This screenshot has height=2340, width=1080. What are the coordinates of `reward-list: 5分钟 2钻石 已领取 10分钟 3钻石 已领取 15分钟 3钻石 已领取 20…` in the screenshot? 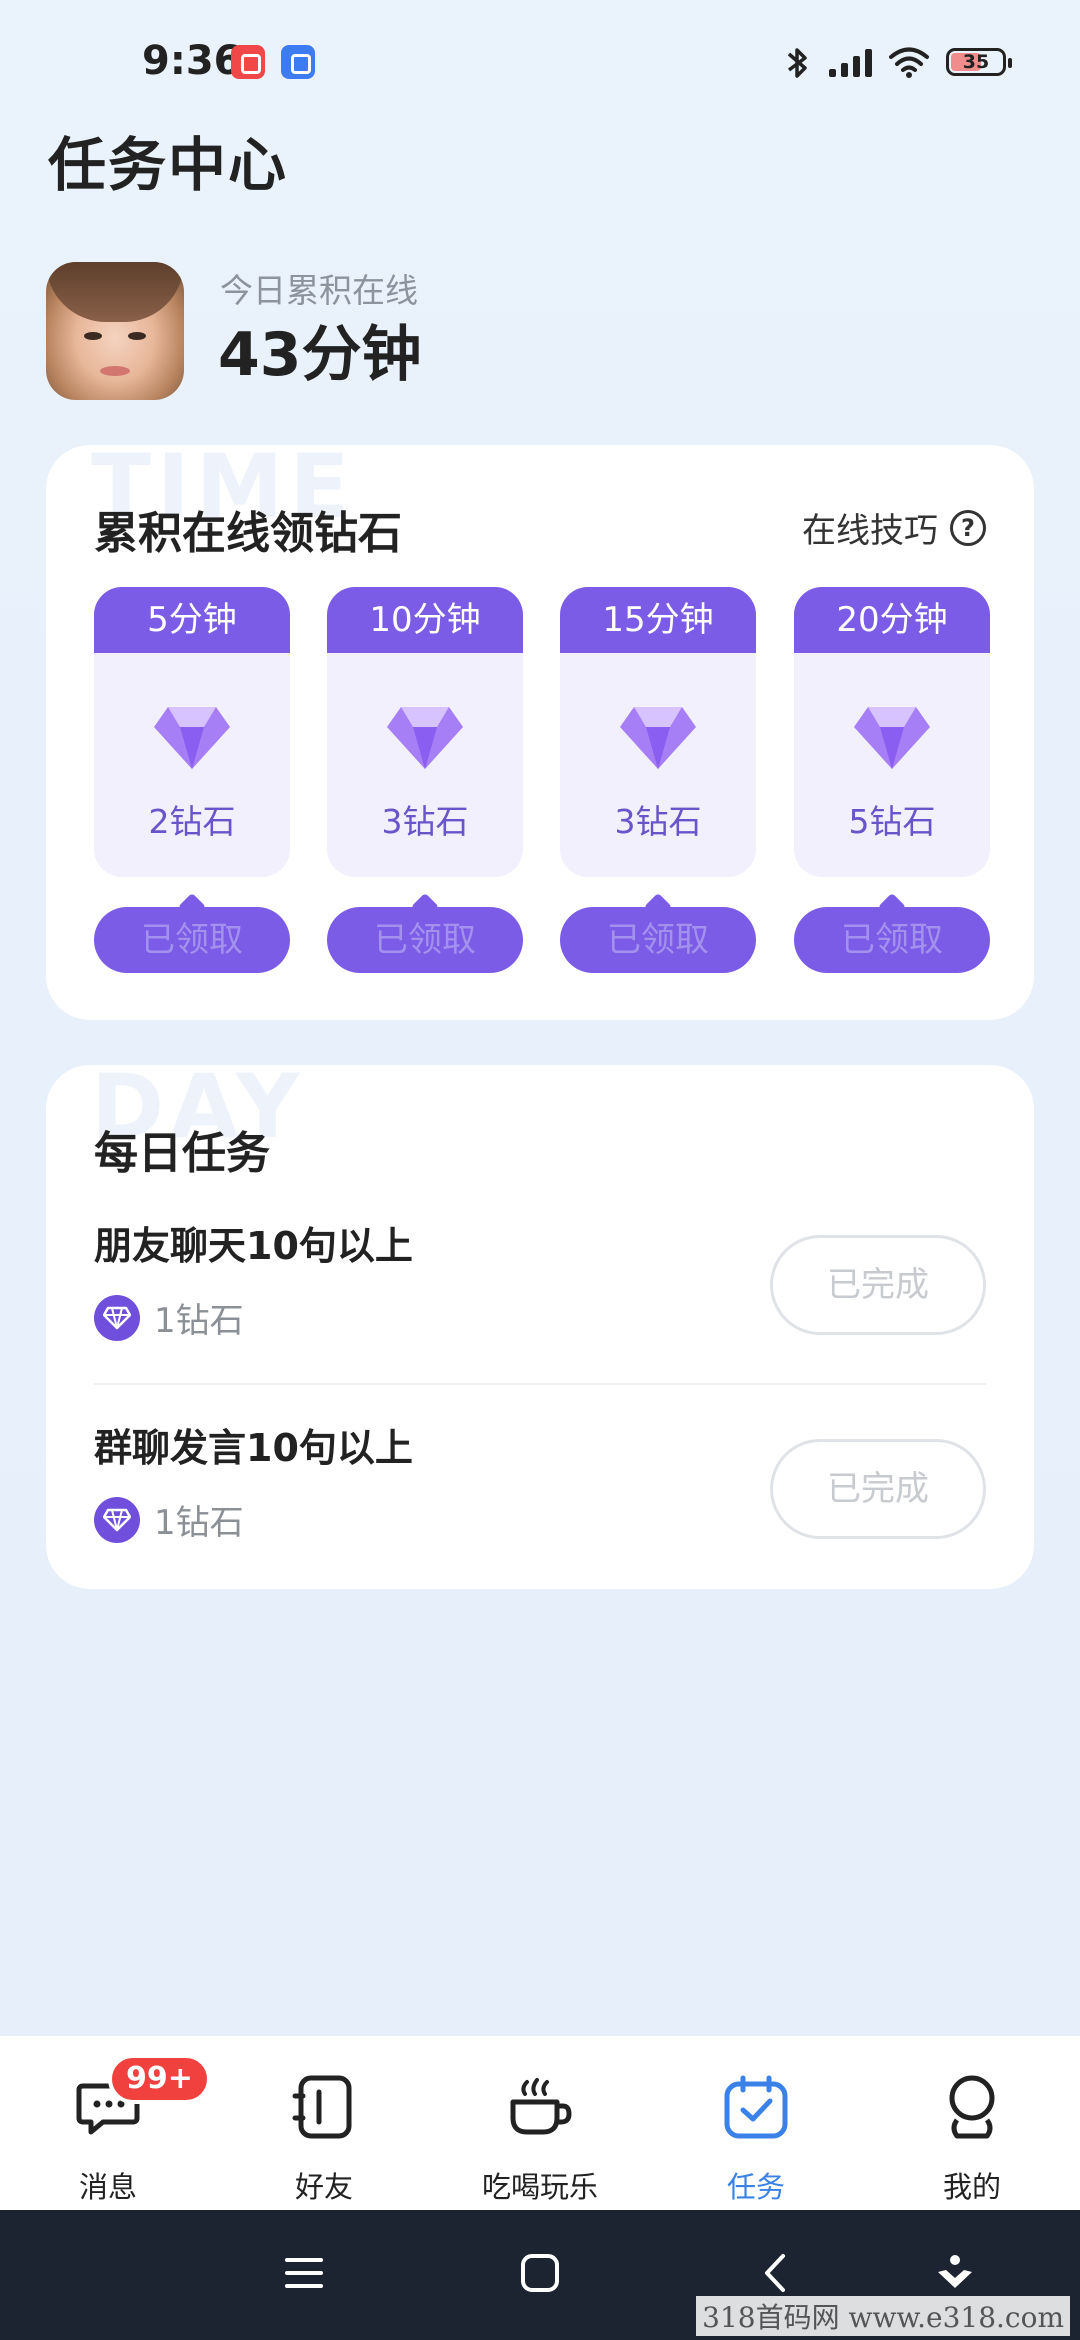 It's located at (542, 780).